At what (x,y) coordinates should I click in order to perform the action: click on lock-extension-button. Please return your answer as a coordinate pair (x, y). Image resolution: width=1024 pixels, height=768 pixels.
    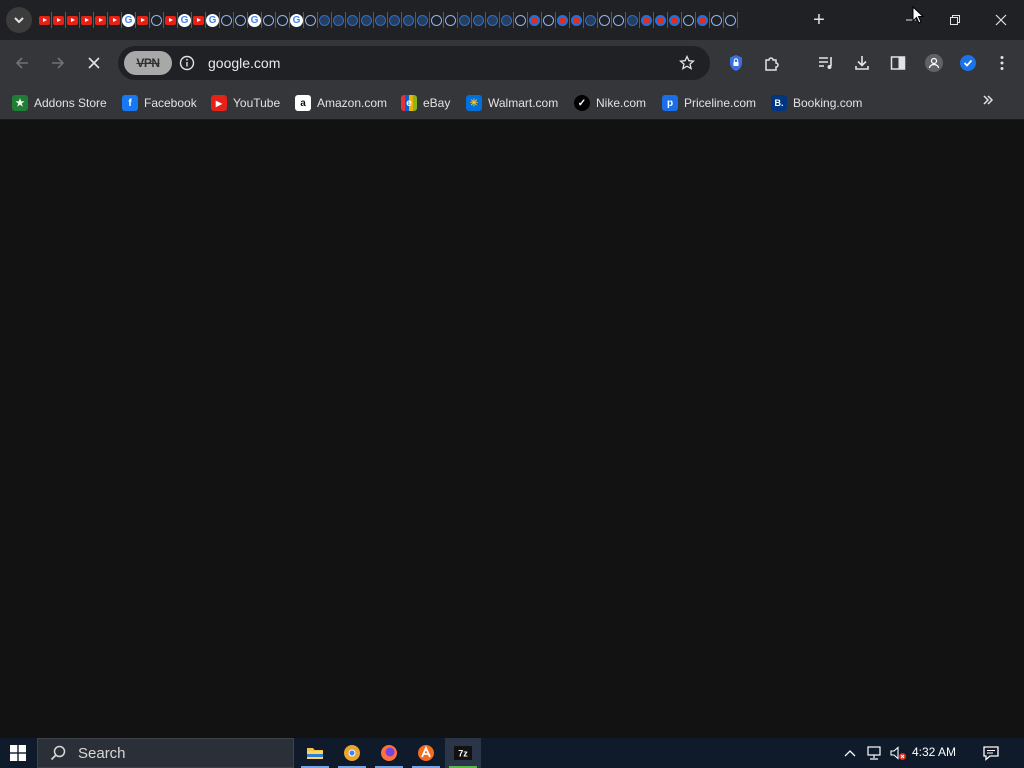
    Looking at the image, I should click on (736, 63).